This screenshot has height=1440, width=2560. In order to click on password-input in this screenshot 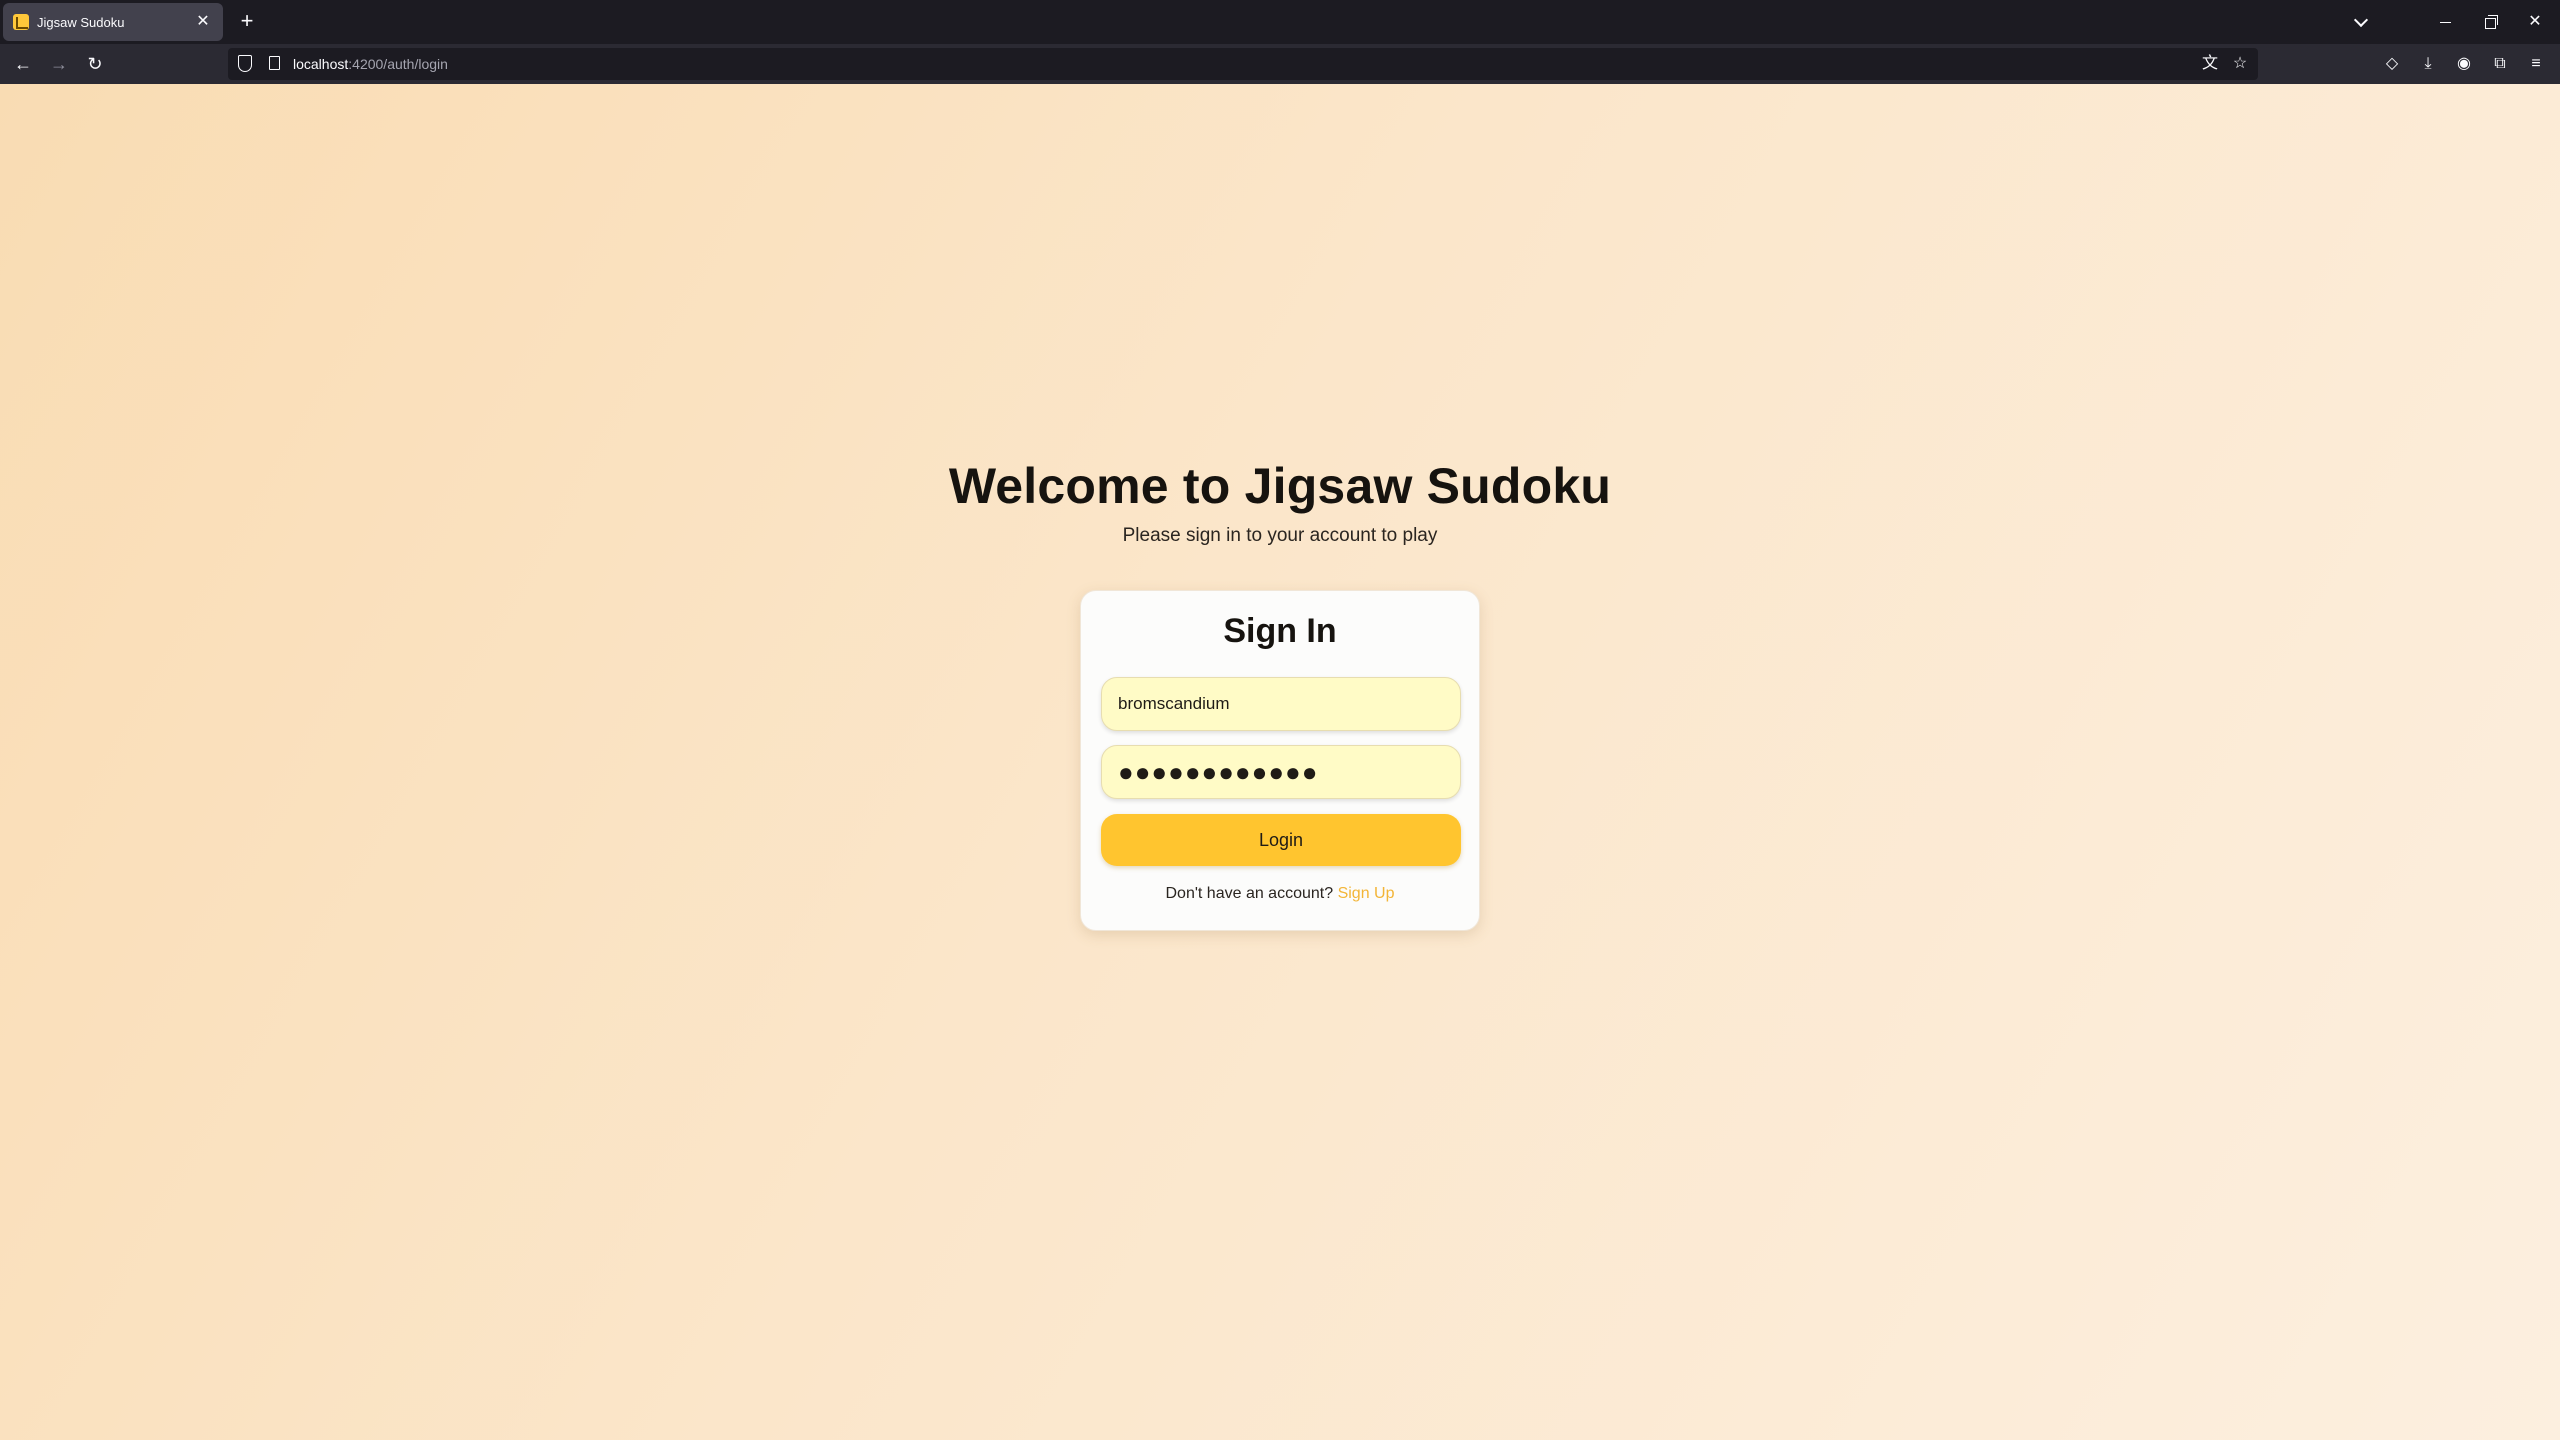, I will do `click(1281, 772)`.